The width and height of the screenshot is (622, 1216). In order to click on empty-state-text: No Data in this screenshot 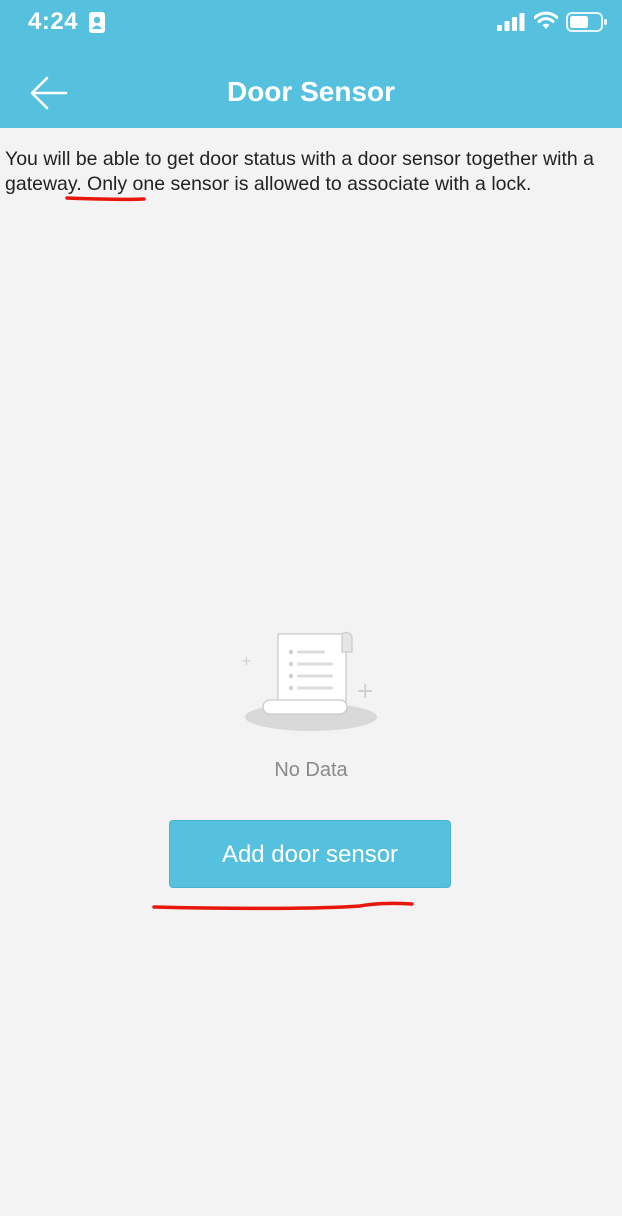, I will do `click(311, 770)`.